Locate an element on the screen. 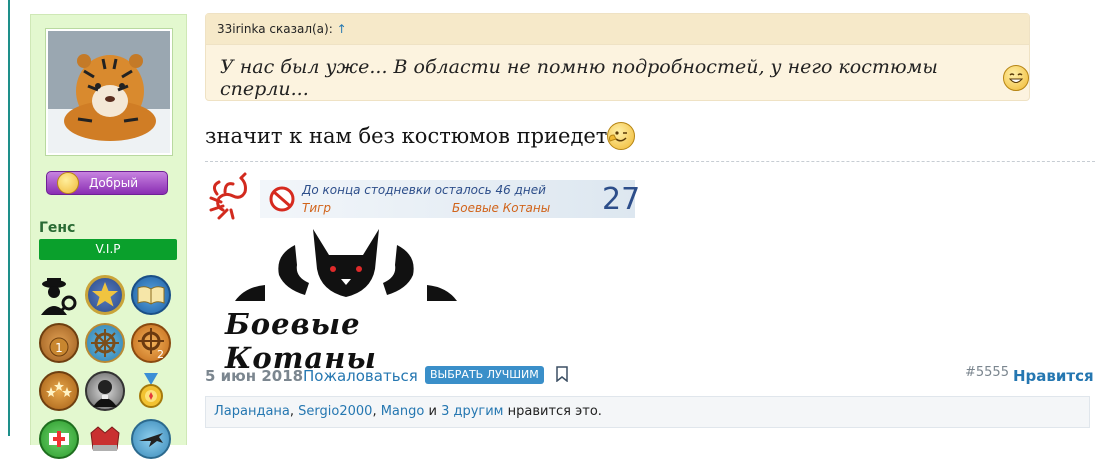  bronze-medal-icon: 1 is located at coordinates (59, 343).